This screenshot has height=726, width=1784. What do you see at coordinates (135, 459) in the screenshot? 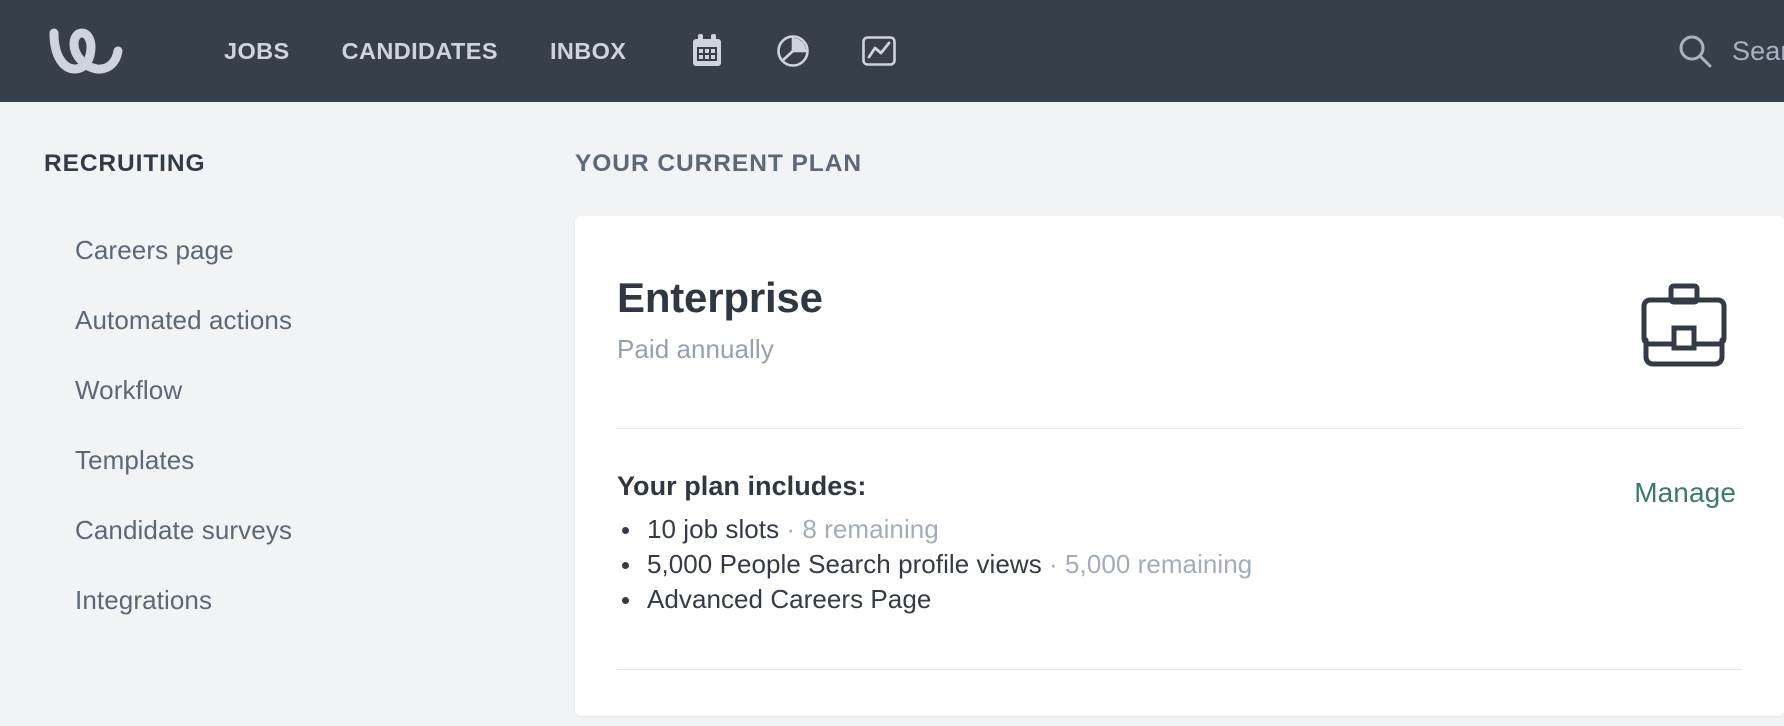
I see `sidebar-item-label: Templates` at bounding box center [135, 459].